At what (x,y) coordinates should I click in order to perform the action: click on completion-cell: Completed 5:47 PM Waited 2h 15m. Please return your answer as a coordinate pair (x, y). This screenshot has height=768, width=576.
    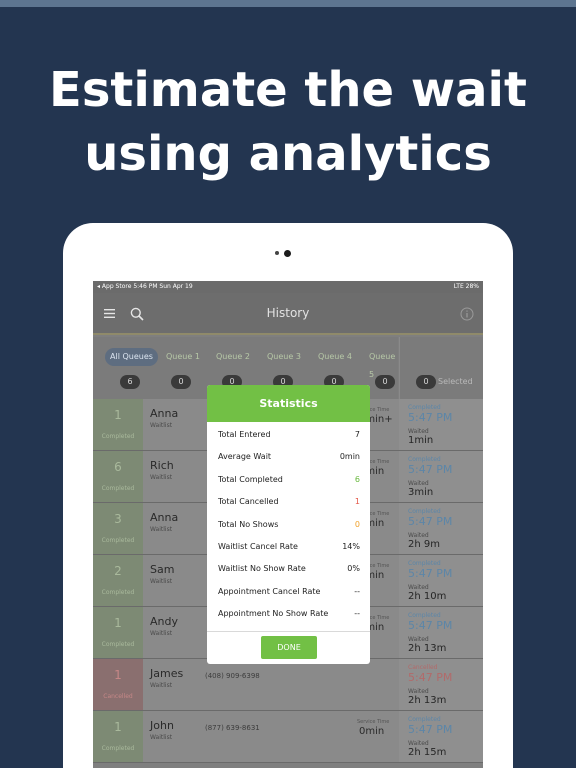
    Looking at the image, I should click on (441, 736).